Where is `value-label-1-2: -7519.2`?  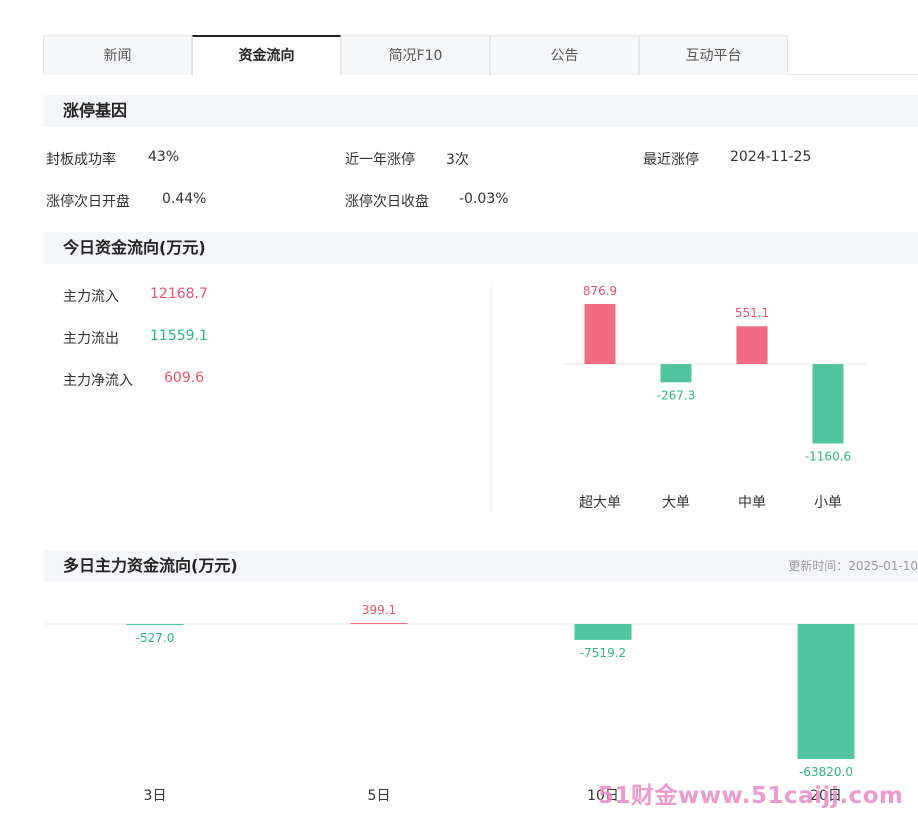 value-label-1-2: -7519.2 is located at coordinates (603, 653).